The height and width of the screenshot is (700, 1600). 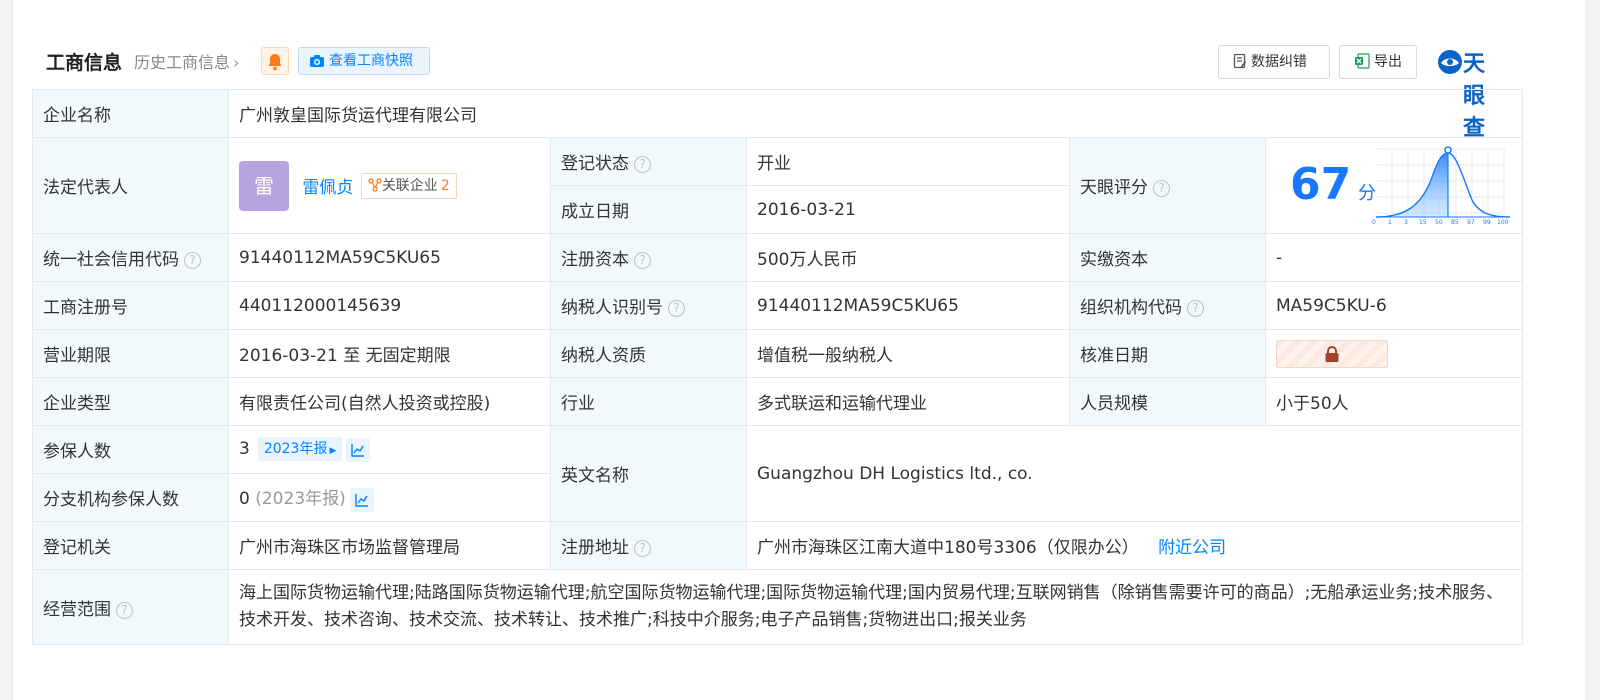 What do you see at coordinates (364, 61) in the screenshot?
I see `snapshot-button: 查看工商快照` at bounding box center [364, 61].